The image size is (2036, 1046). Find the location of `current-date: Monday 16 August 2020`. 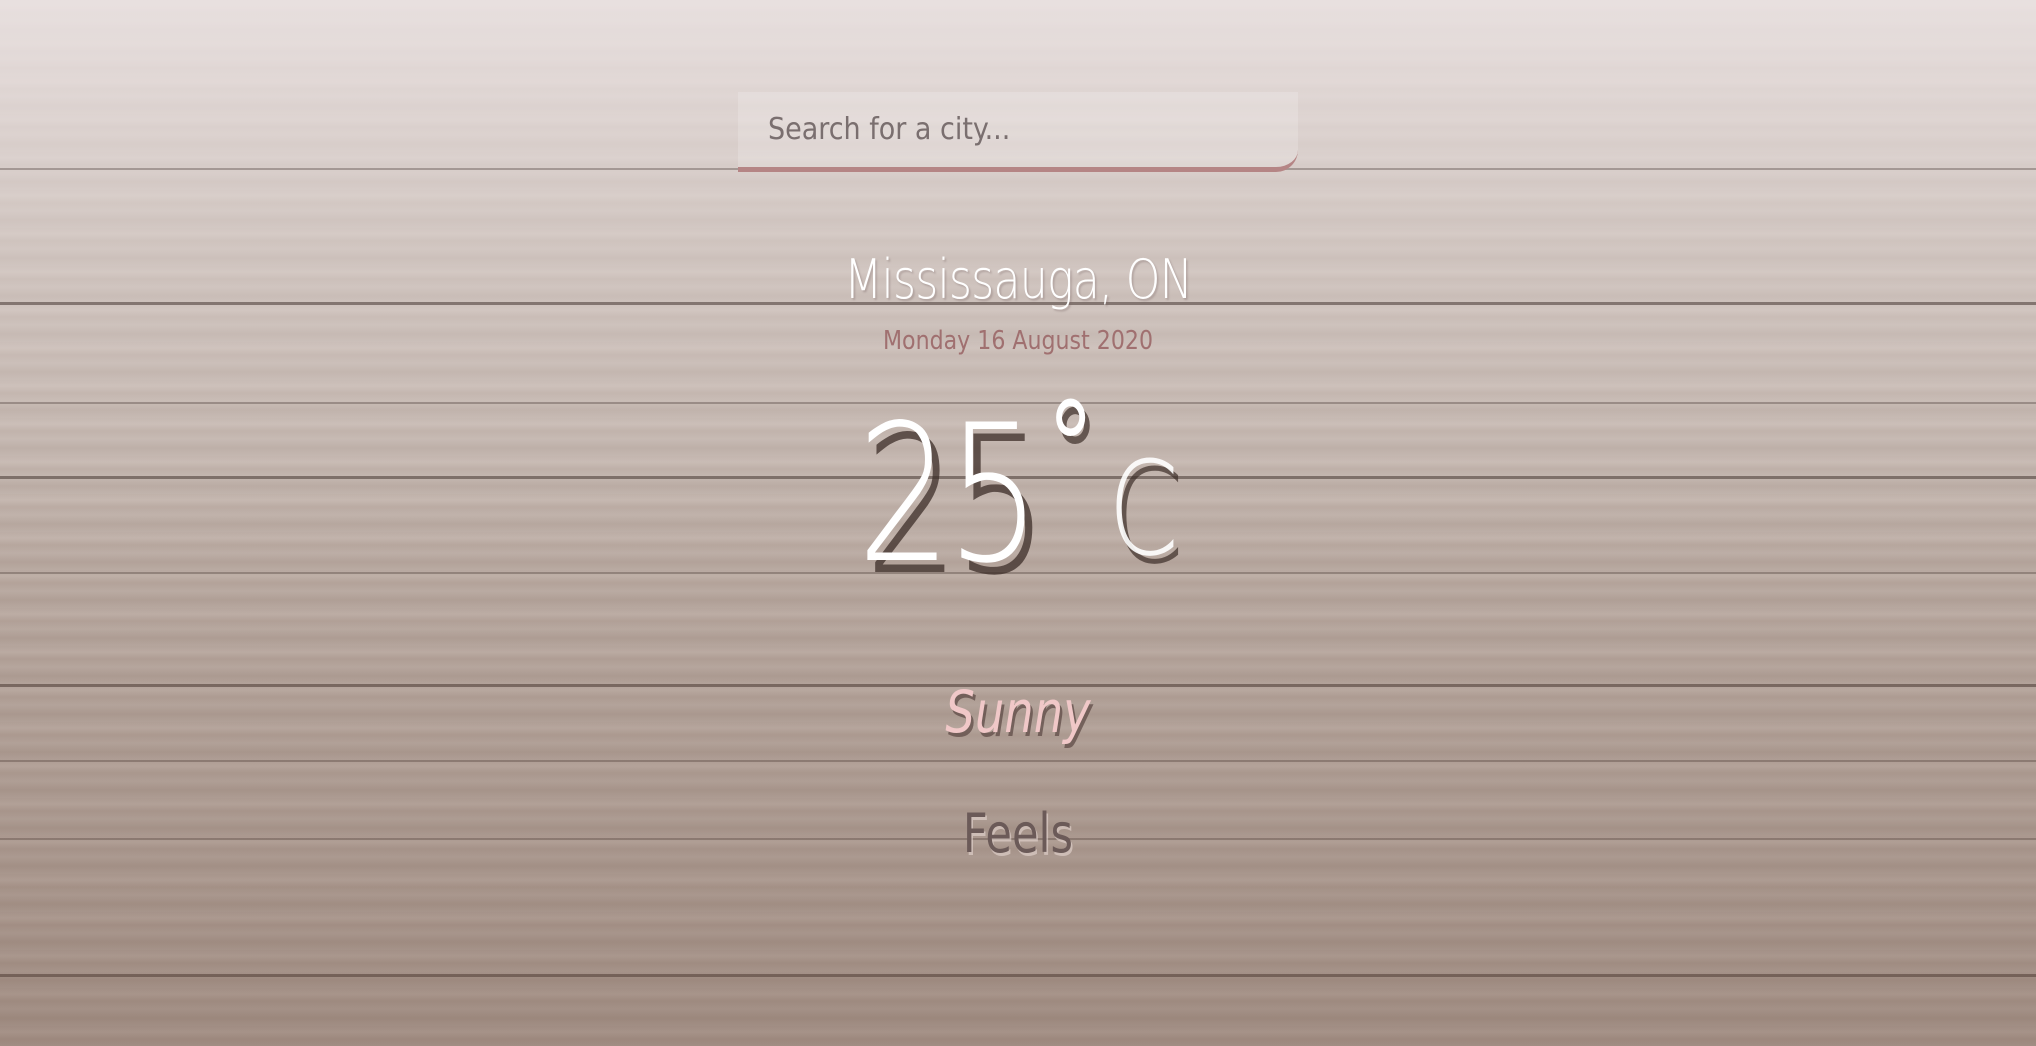

current-date: Monday 16 August 2020 is located at coordinates (1018, 341).